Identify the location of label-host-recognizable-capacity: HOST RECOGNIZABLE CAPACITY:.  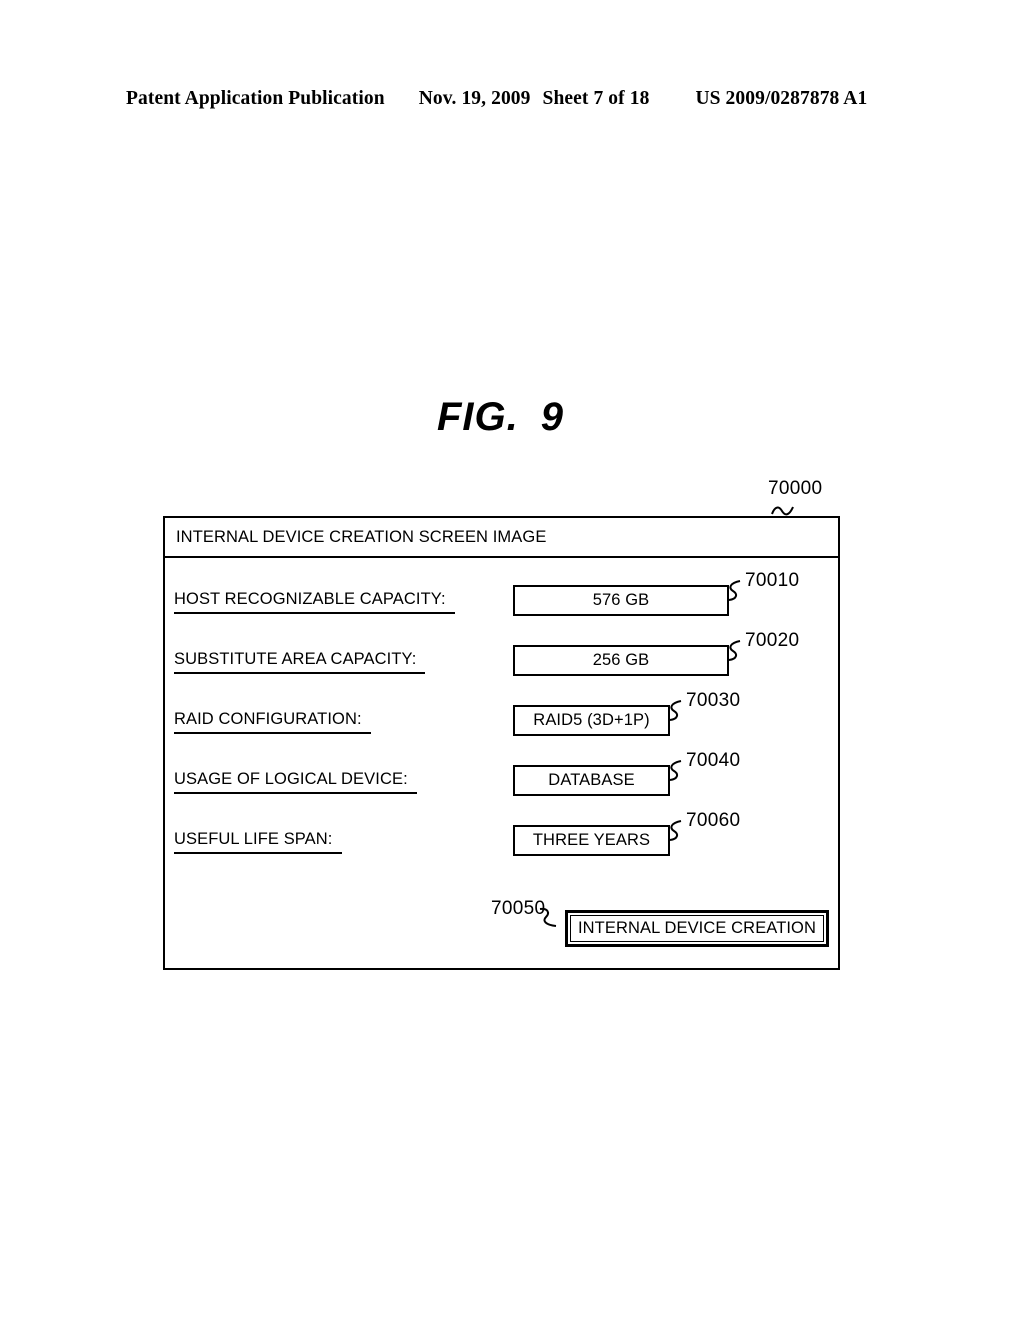
(314, 602).